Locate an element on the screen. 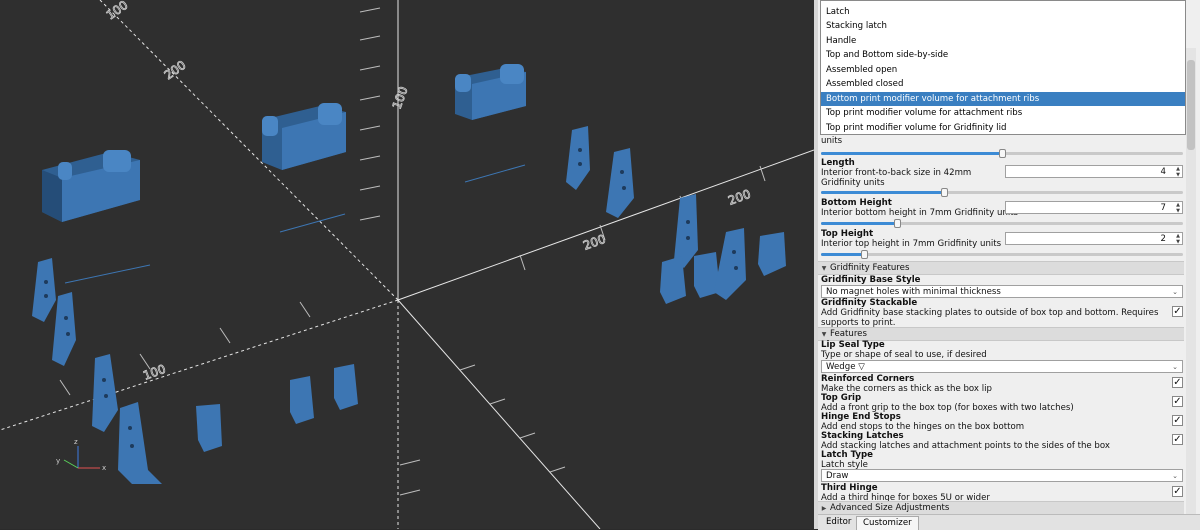 This screenshot has width=1200, height=530. y-axis-negative is located at coordinates (249, 150).